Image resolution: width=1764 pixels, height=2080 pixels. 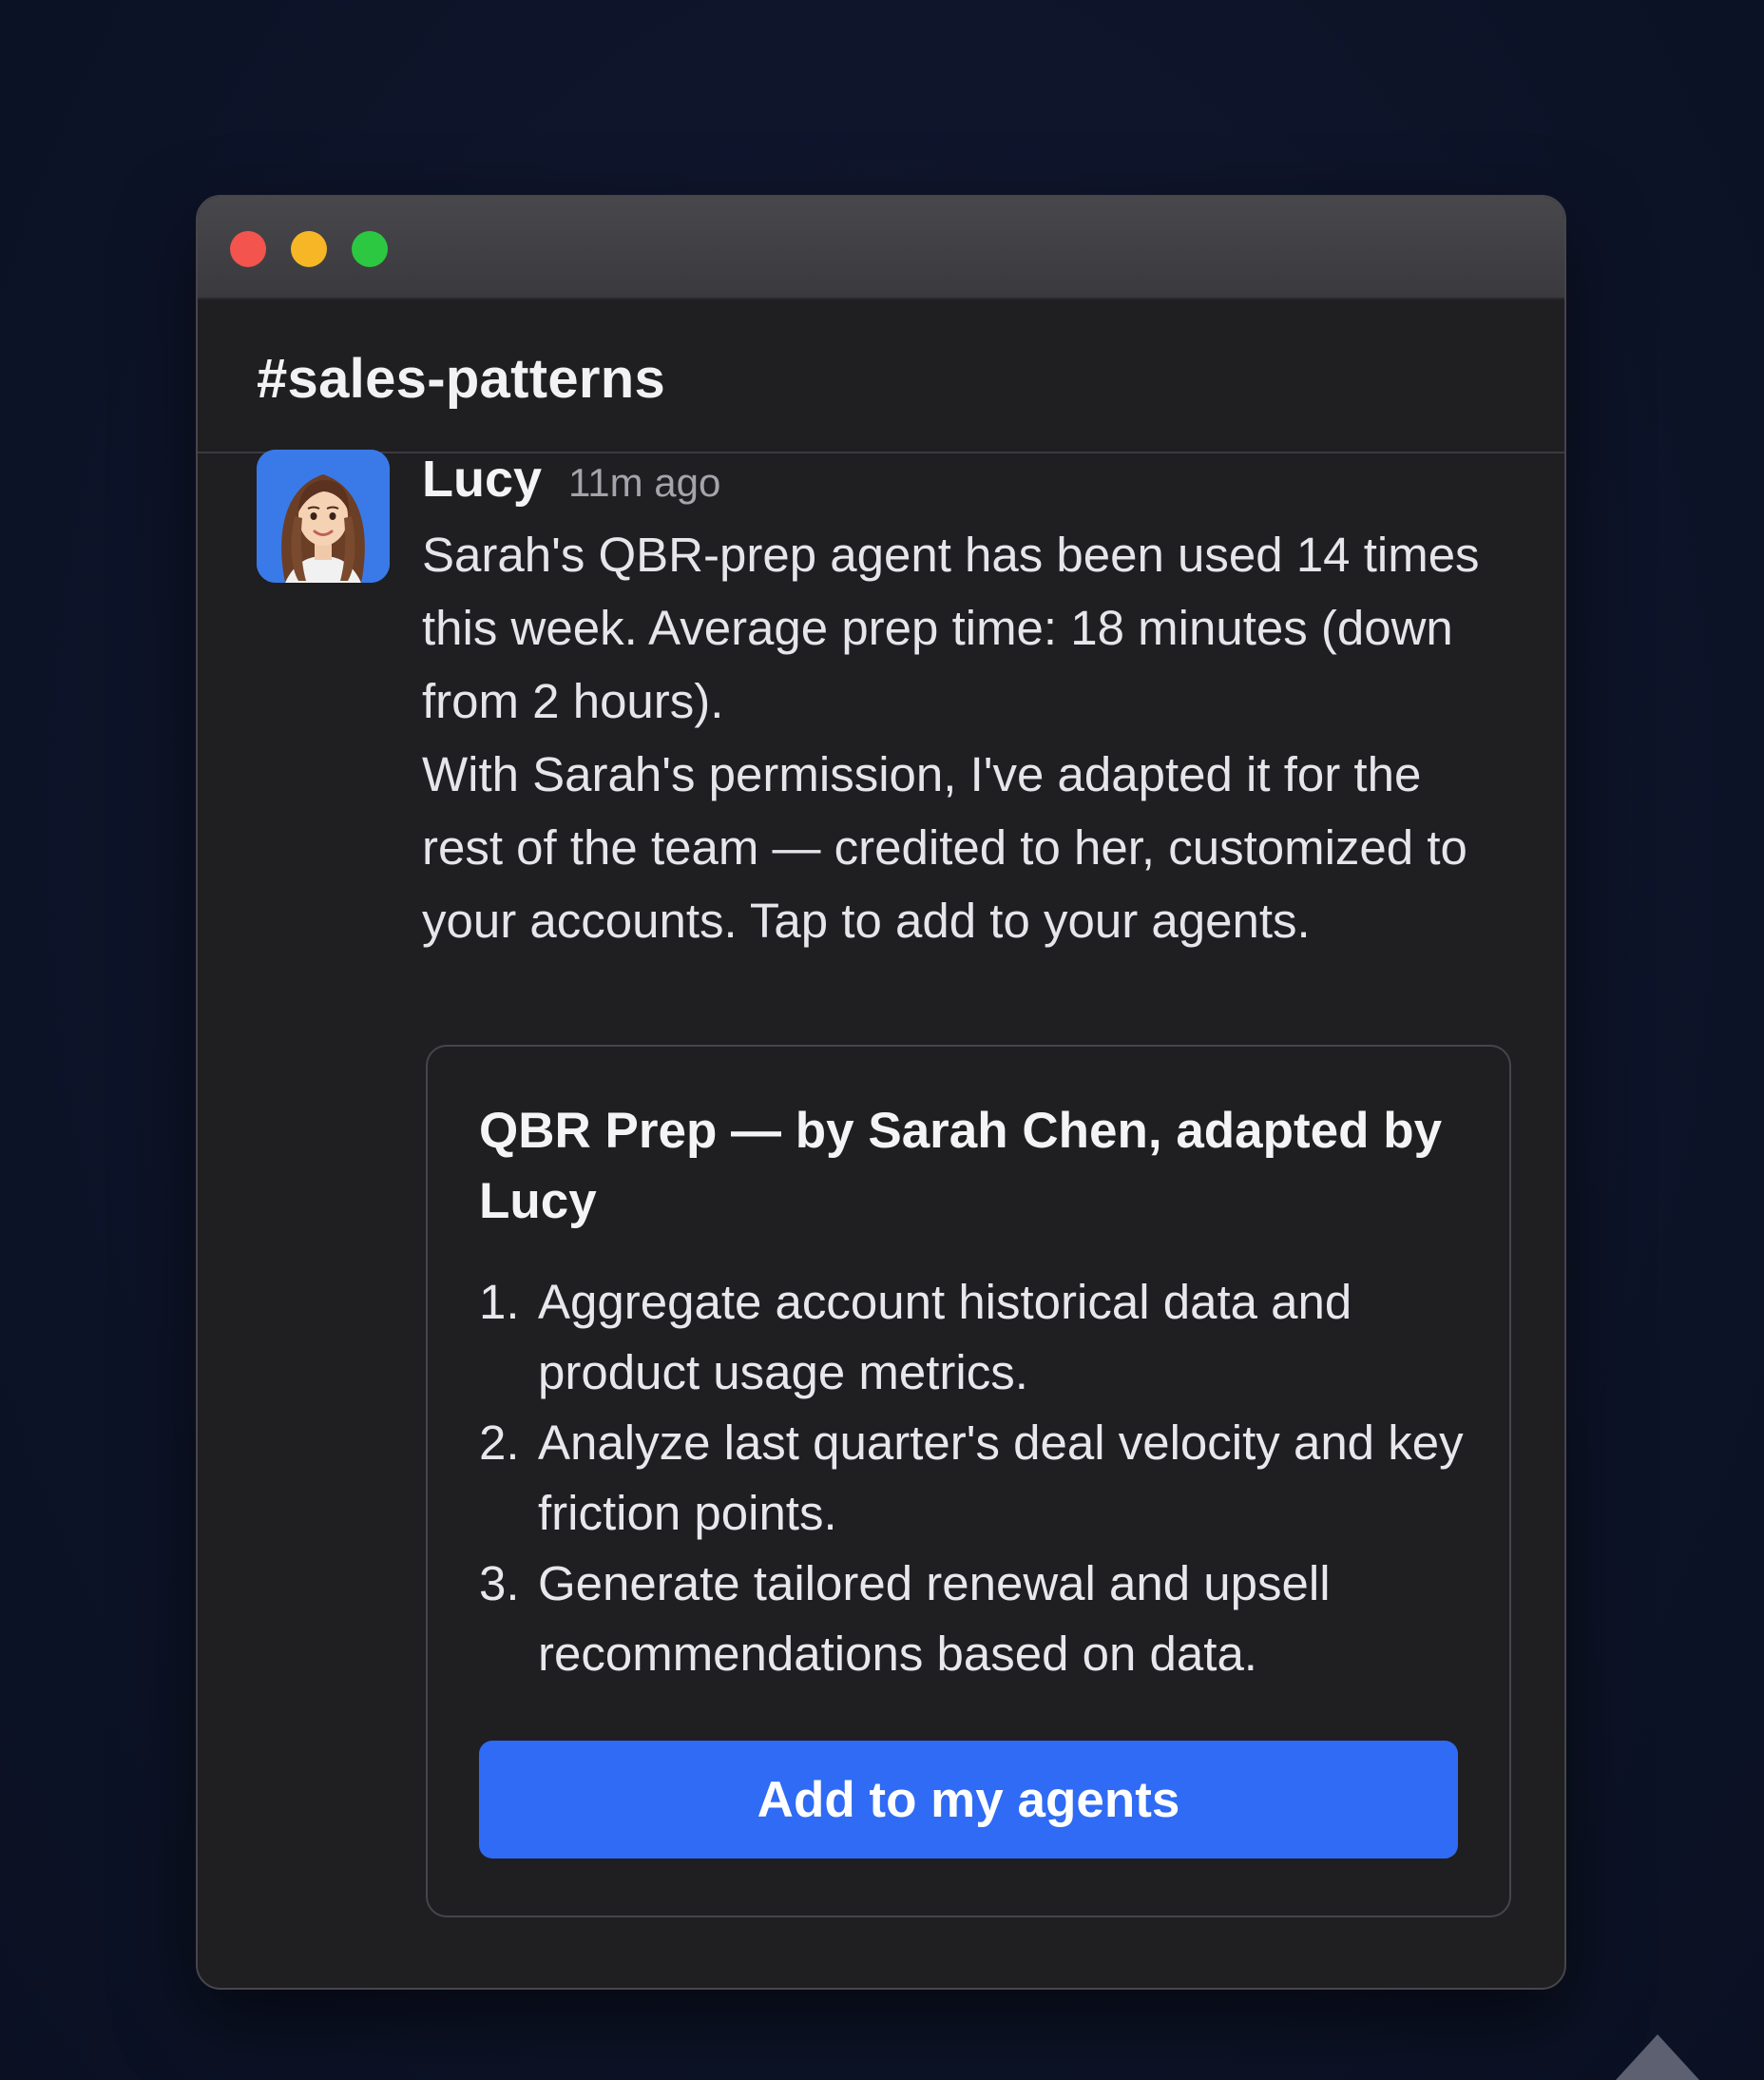 I want to click on avatar, so click(x=323, y=516).